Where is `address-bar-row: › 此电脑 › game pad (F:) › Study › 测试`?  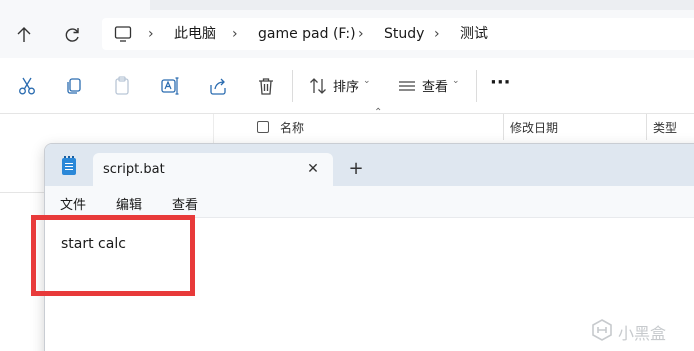
address-bar-row: › 此电脑 › game pad (F:) › Study › 测试 is located at coordinates (347, 34).